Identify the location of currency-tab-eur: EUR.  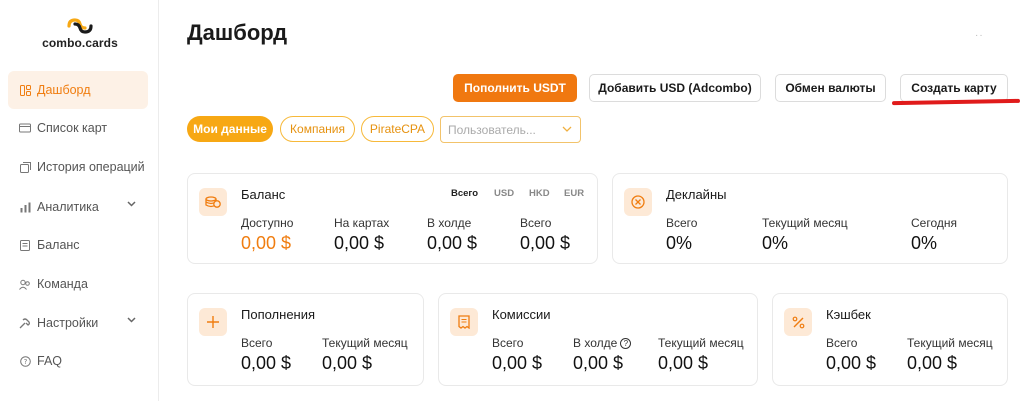
(574, 193).